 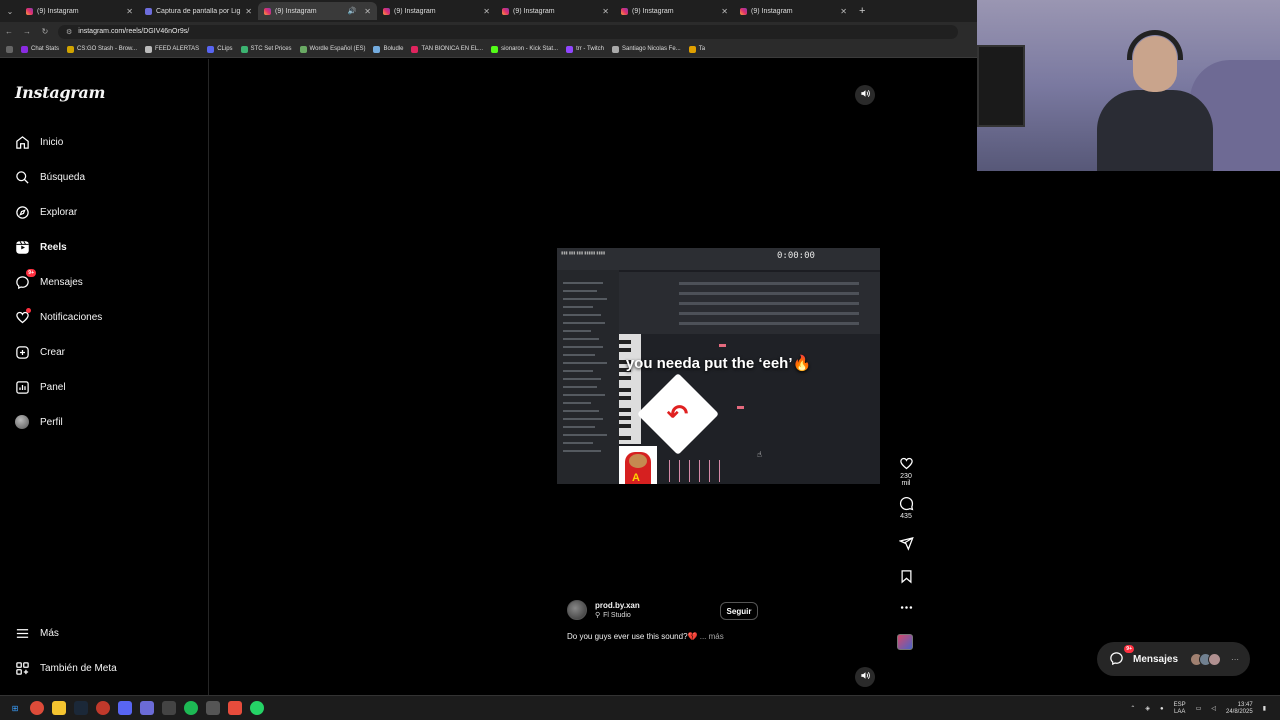 What do you see at coordinates (1121, 656) in the screenshot?
I see `messenger-icon: 9+` at bounding box center [1121, 656].